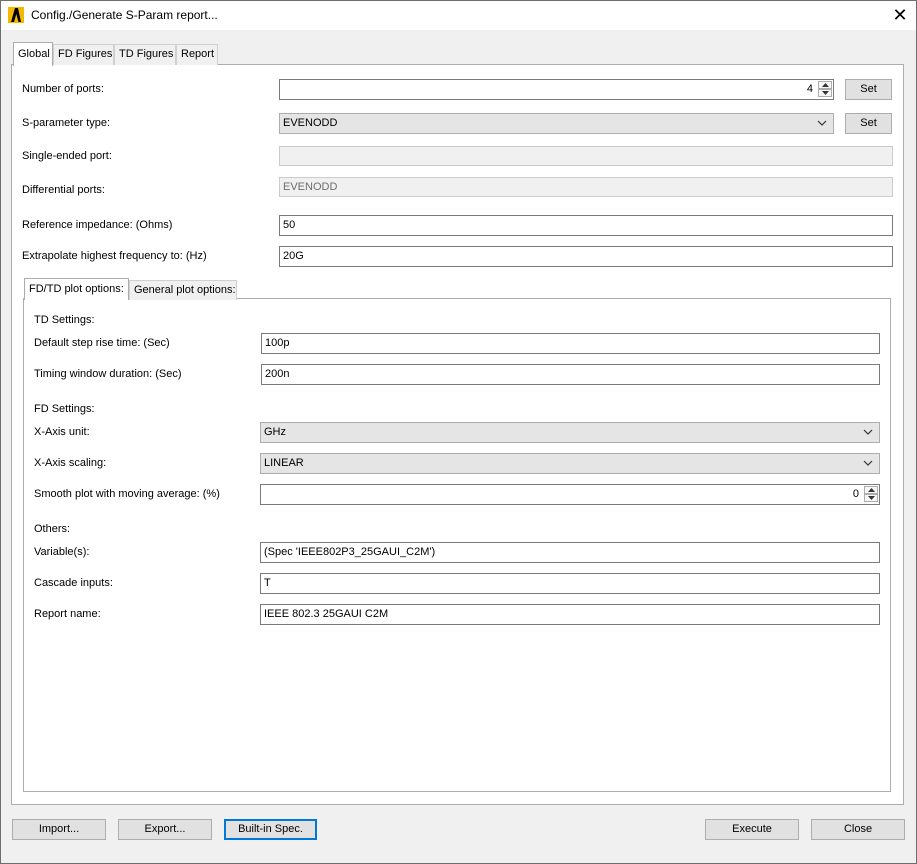  I want to click on num-ports-spinbox: 4, so click(556, 89).